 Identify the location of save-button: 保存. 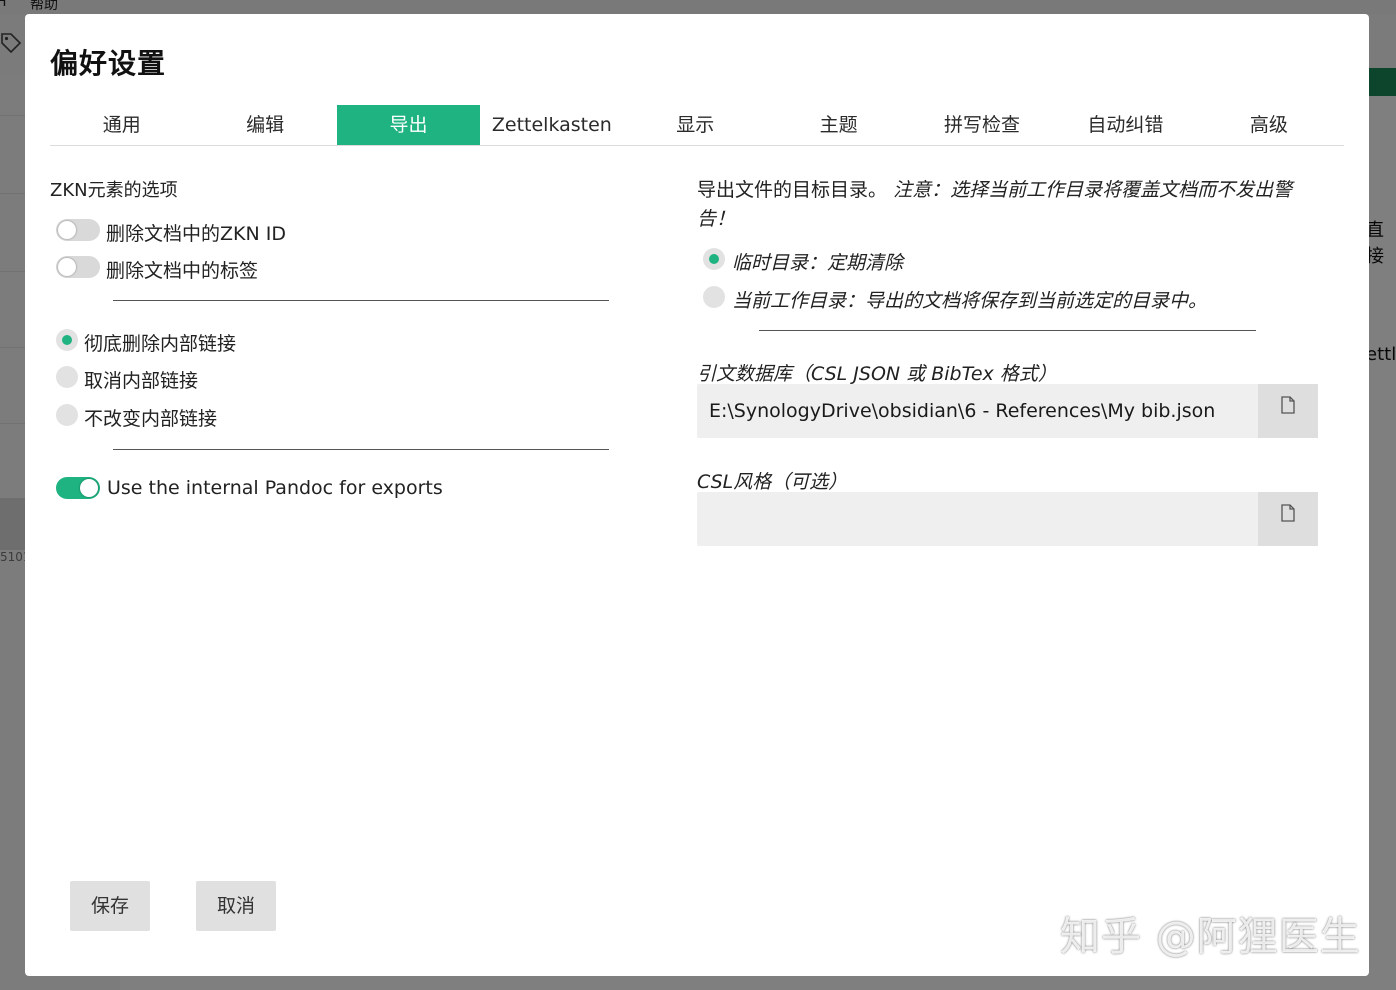
(110, 906).